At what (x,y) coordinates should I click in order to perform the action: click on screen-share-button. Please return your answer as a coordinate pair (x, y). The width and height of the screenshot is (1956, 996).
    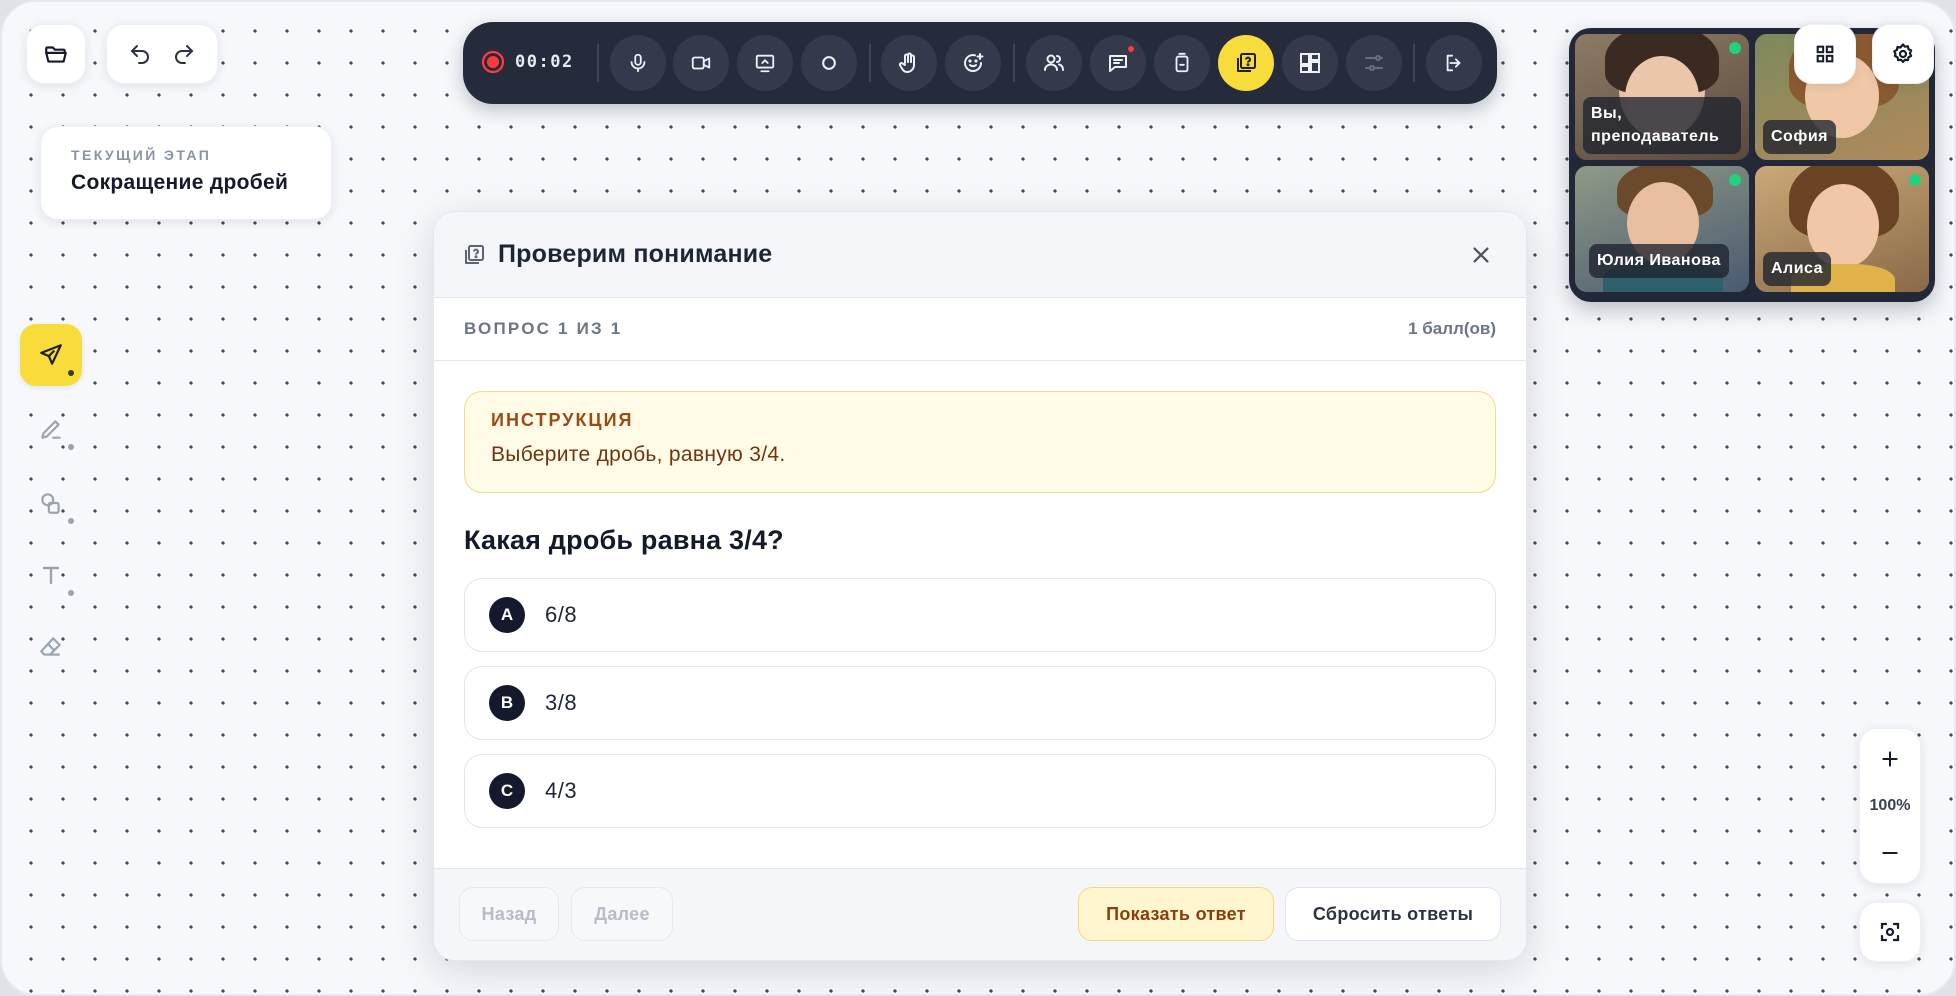
    Looking at the image, I should click on (765, 63).